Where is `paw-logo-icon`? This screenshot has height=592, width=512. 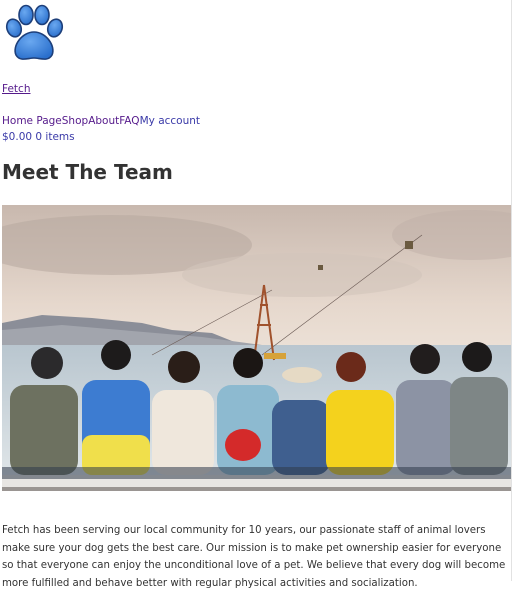
paw-logo-icon is located at coordinates (35, 34).